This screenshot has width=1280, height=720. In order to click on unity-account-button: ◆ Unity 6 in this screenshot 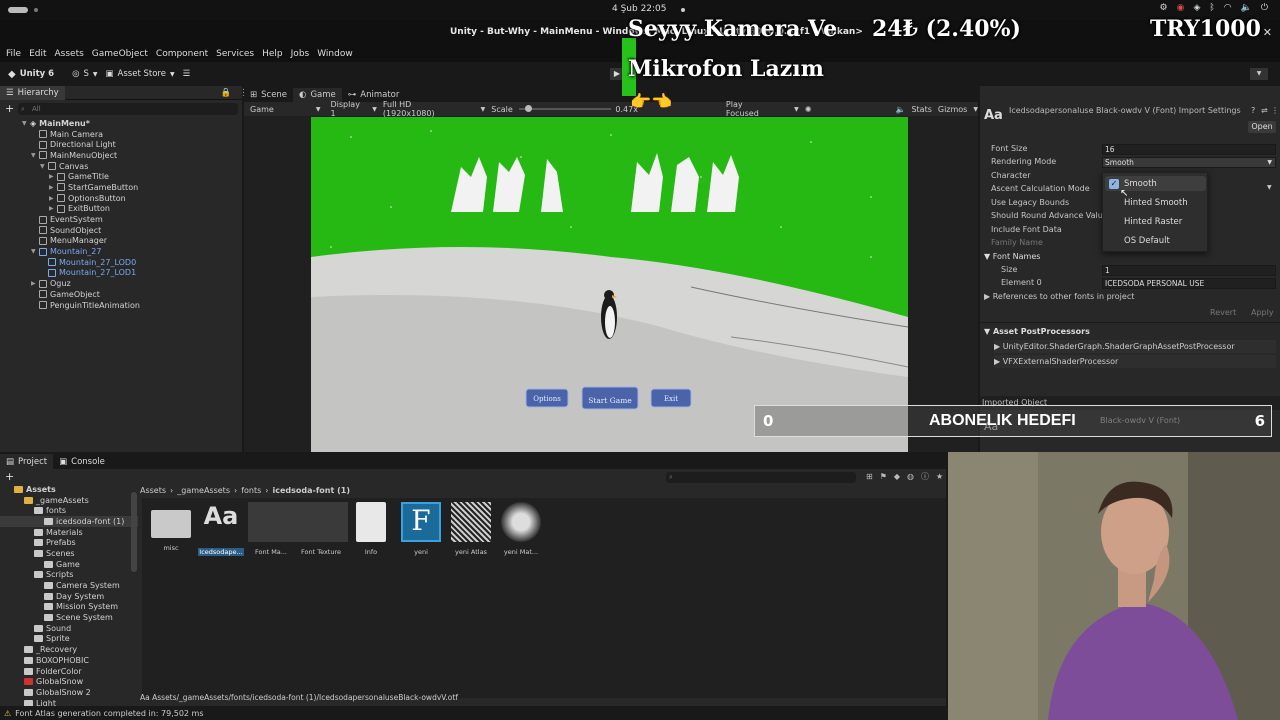, I will do `click(31, 74)`.